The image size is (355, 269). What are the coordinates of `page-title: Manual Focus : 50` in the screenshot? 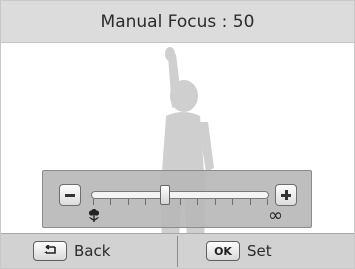 It's located at (177, 22).